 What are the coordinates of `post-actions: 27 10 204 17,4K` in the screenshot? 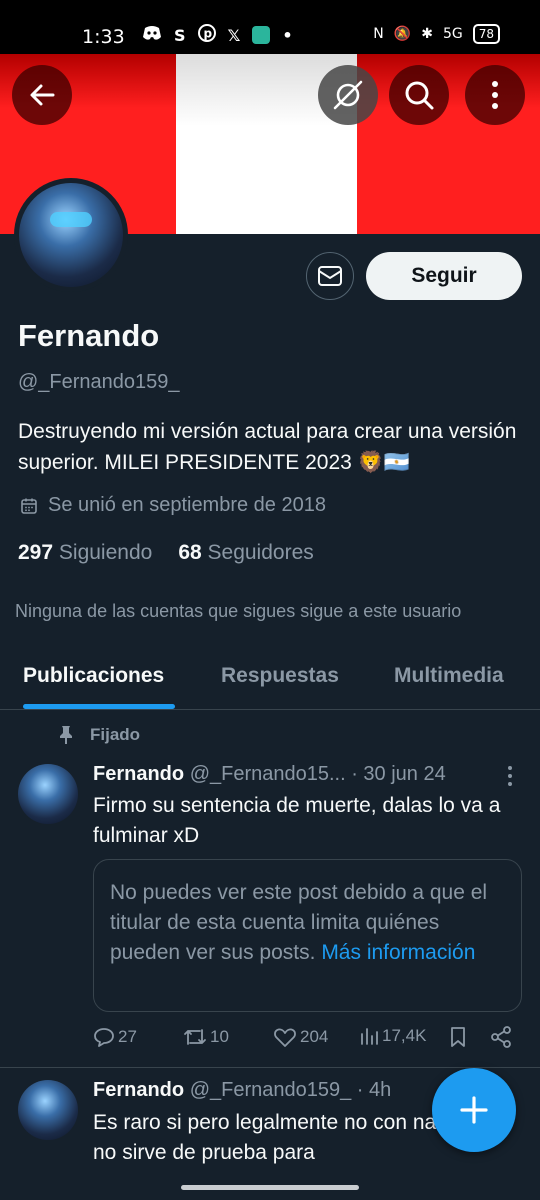 It's located at (308, 1040).